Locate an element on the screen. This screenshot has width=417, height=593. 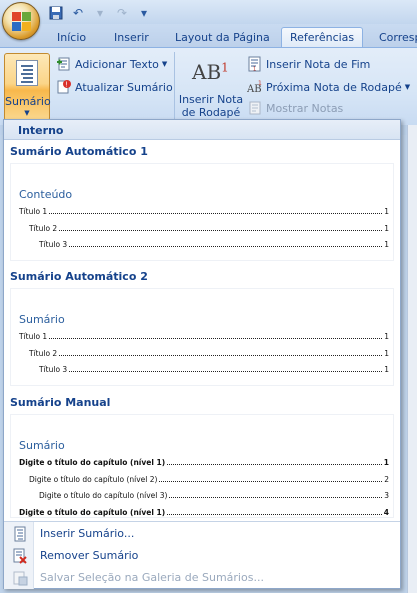
office-logo-icon is located at coordinates (22, 22).